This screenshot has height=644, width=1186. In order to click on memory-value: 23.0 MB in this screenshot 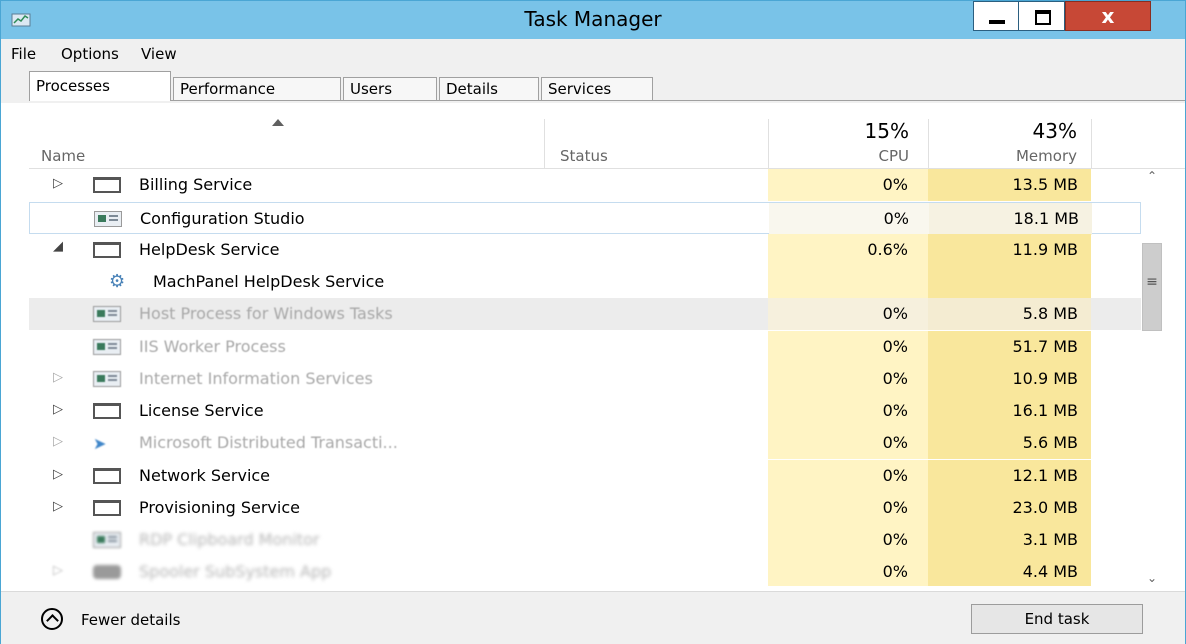, I will do `click(1045, 507)`.